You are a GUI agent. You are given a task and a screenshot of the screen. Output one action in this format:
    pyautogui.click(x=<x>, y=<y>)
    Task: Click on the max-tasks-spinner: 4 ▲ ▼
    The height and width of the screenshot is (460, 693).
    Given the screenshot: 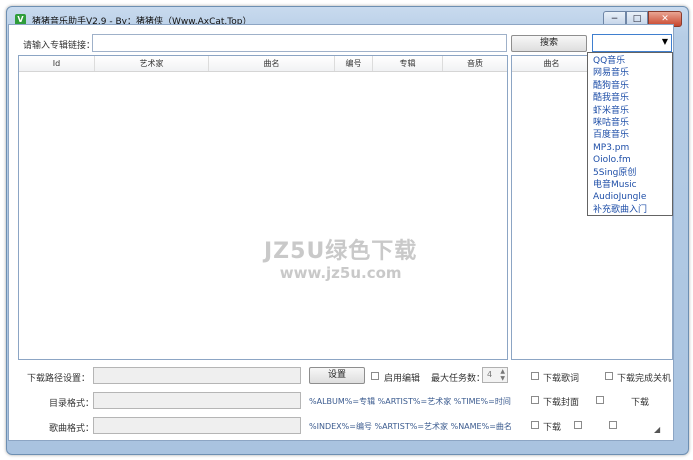 What is the action you would take?
    pyautogui.click(x=495, y=375)
    